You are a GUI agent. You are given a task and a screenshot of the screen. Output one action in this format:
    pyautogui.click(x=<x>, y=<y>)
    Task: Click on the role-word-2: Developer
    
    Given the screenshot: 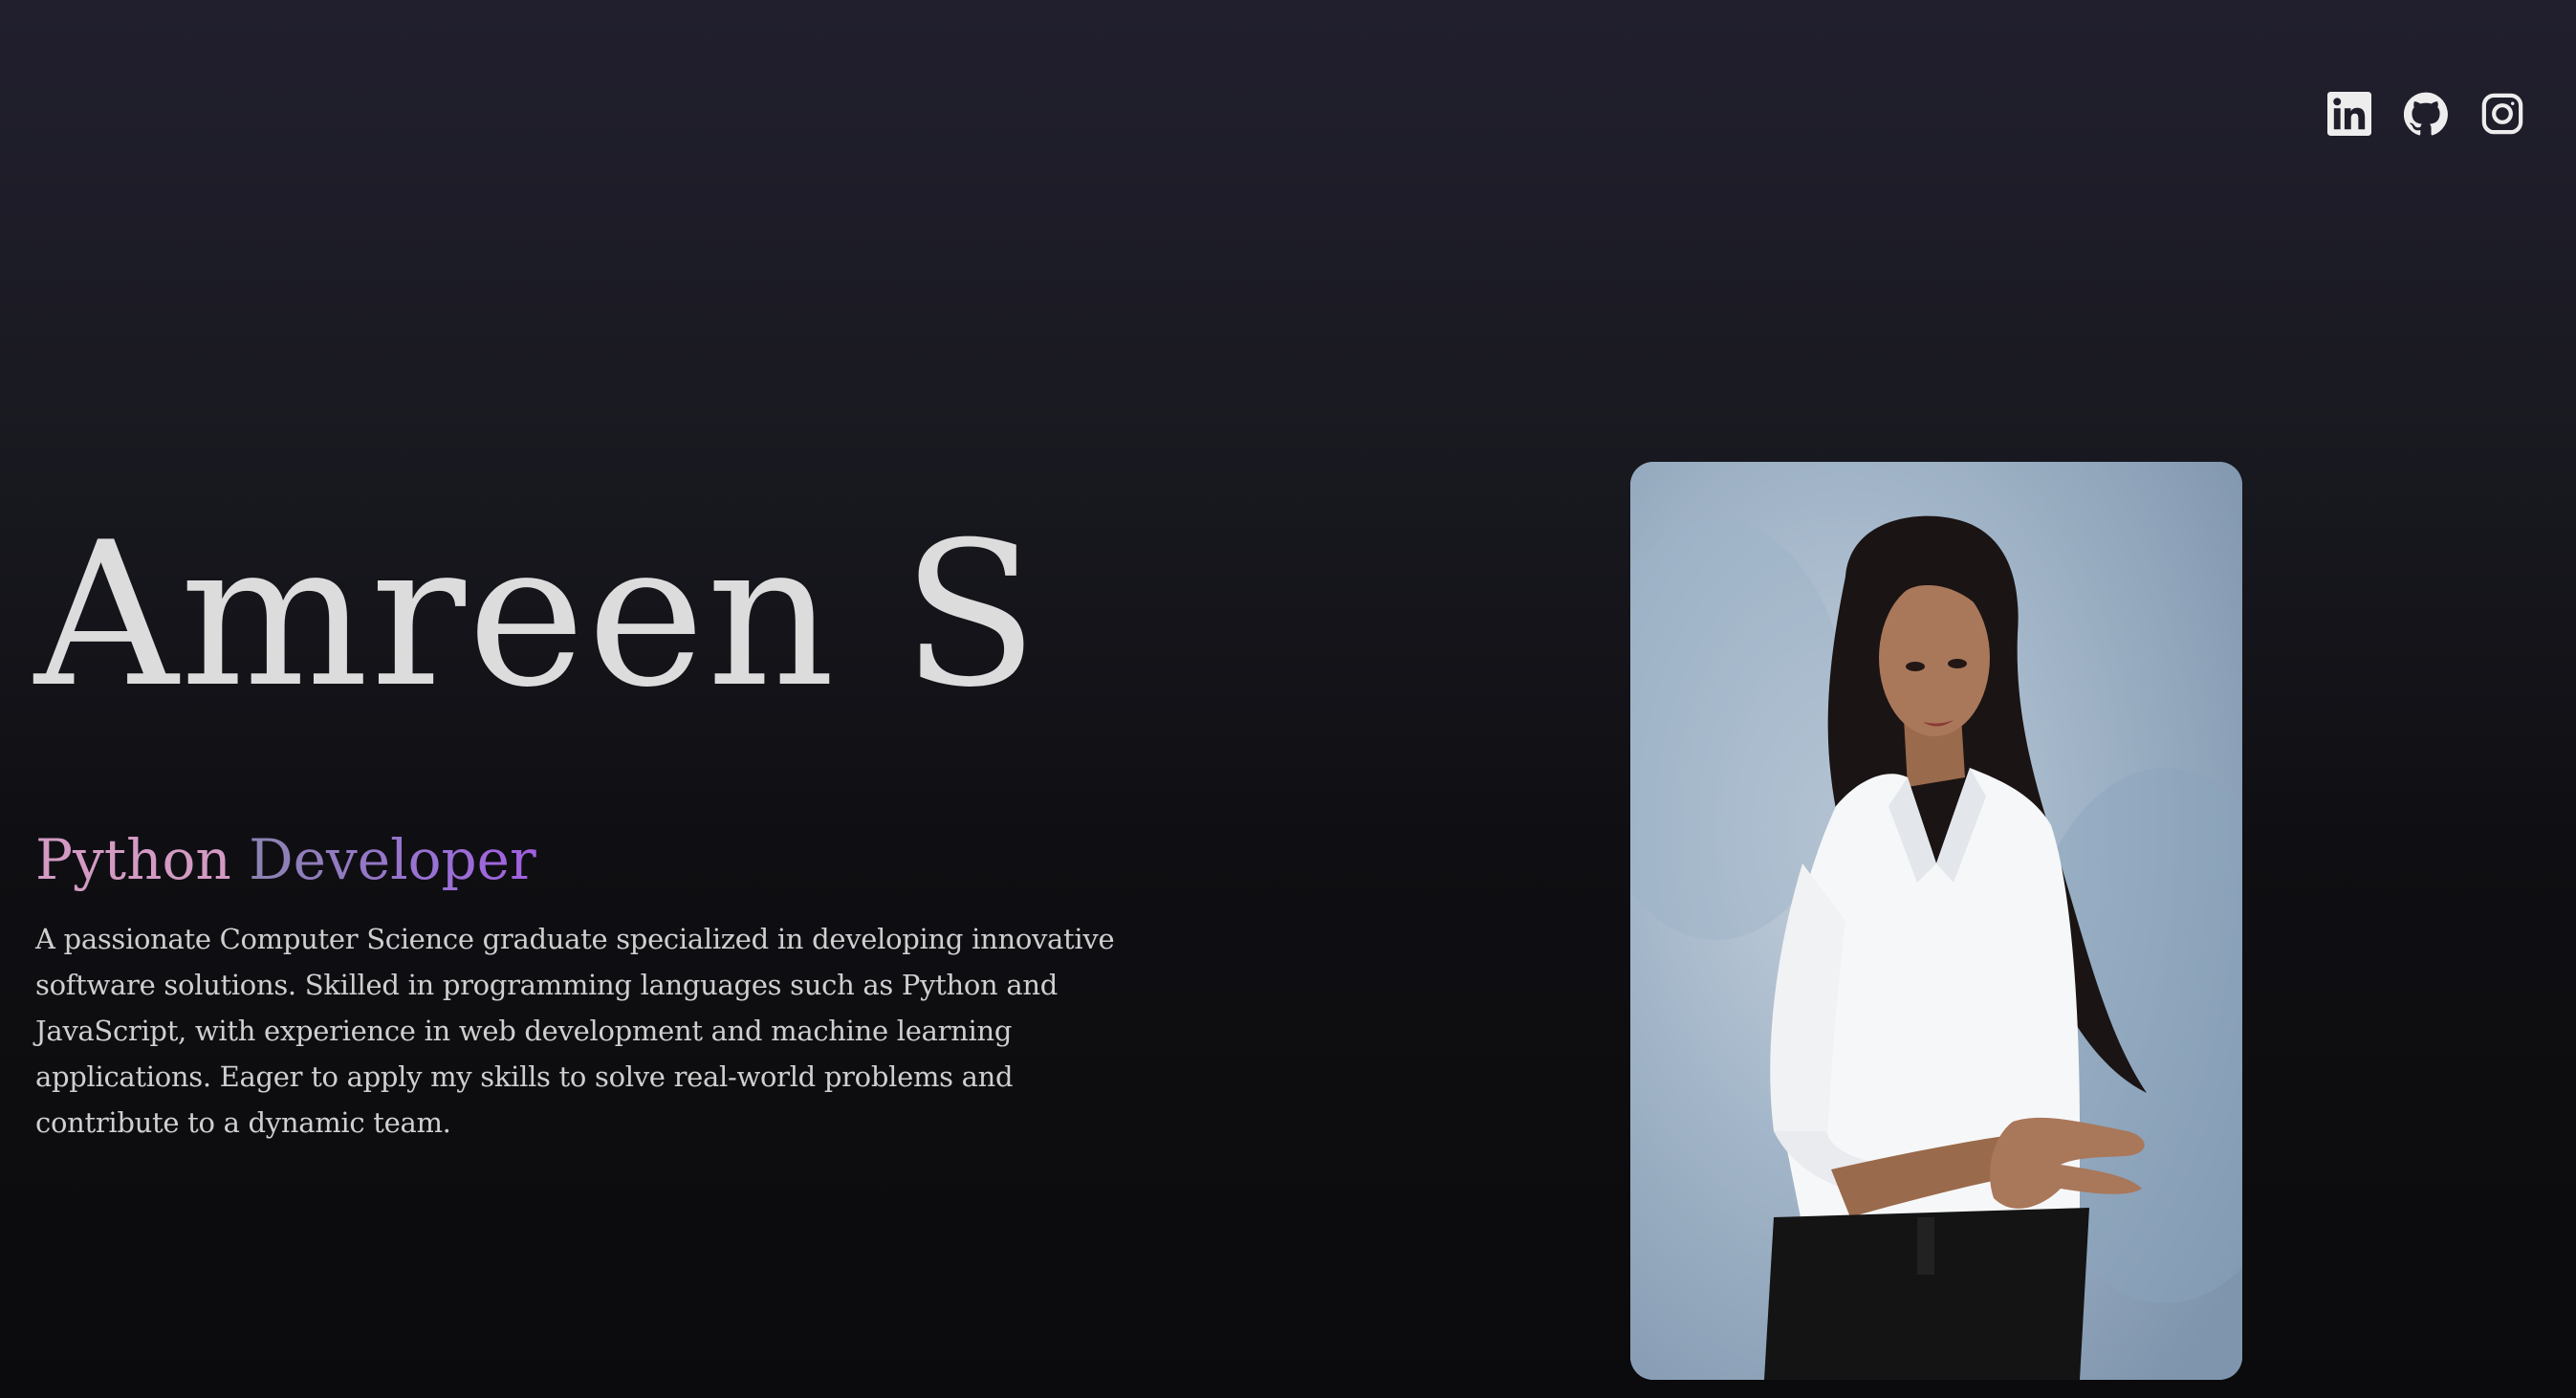 What is the action you would take?
    pyautogui.click(x=392, y=860)
    